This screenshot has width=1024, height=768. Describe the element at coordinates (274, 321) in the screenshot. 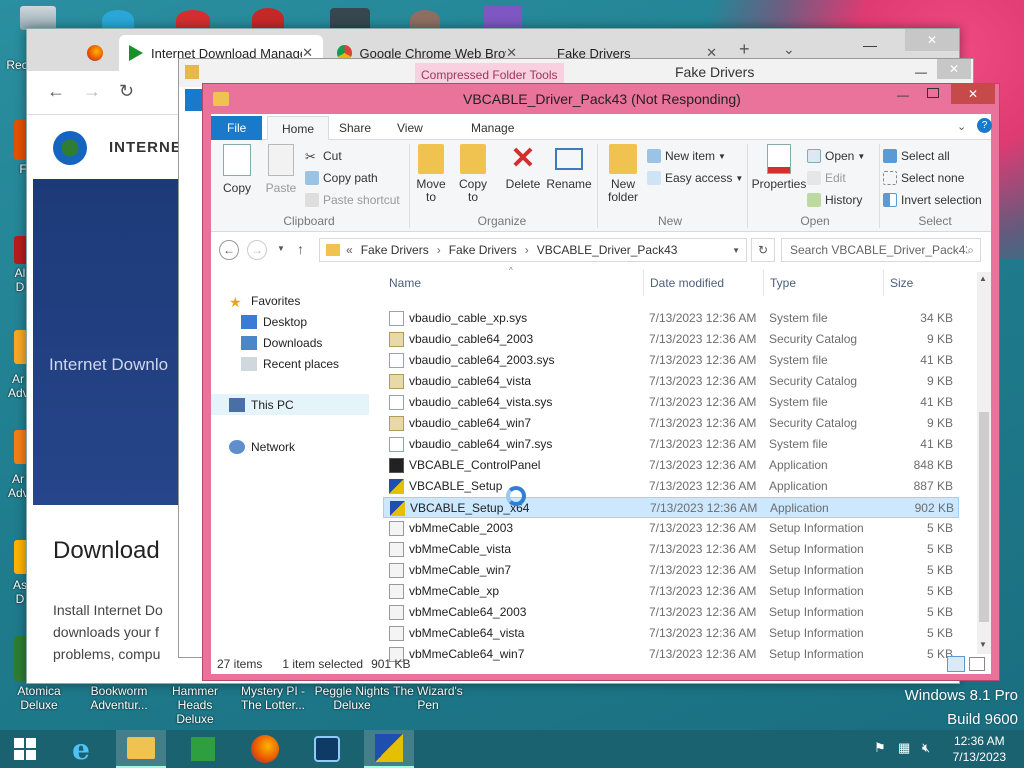

I see `nav-desktop: Desktop` at that location.